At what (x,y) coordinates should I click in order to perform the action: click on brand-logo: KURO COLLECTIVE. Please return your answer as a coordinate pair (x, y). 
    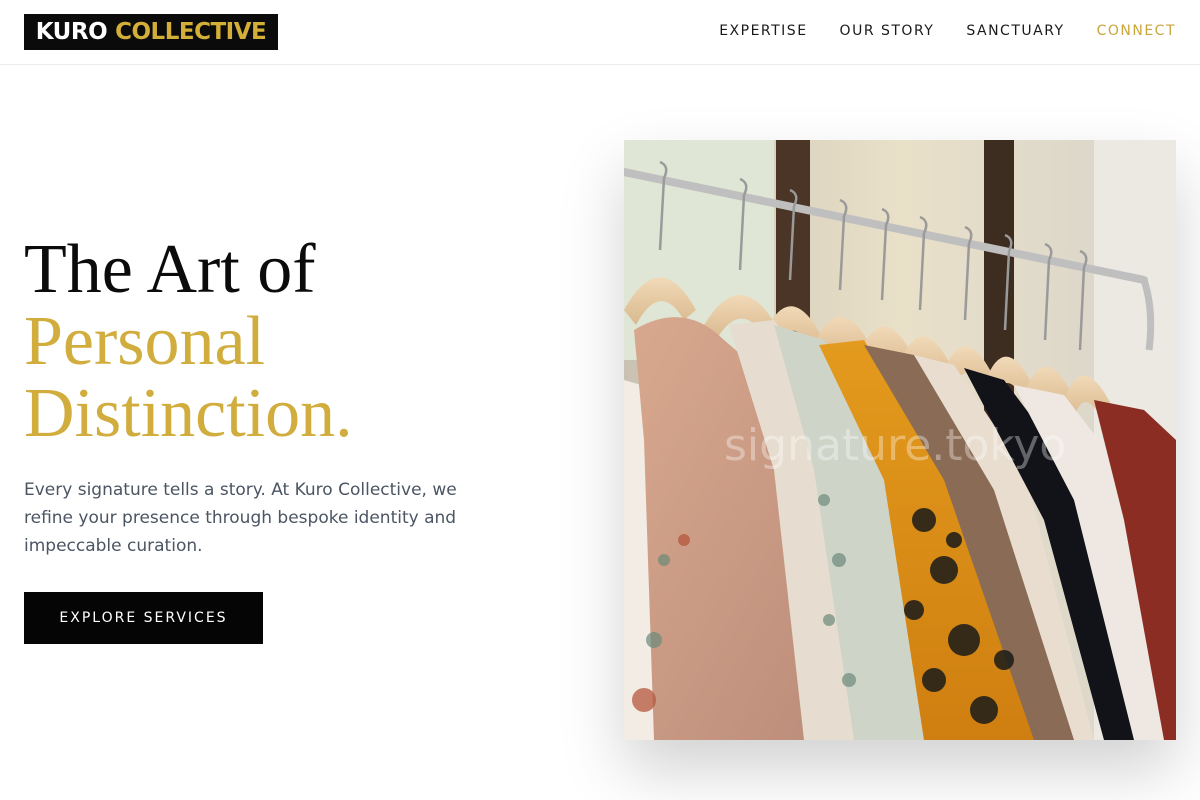
    Looking at the image, I should click on (151, 32).